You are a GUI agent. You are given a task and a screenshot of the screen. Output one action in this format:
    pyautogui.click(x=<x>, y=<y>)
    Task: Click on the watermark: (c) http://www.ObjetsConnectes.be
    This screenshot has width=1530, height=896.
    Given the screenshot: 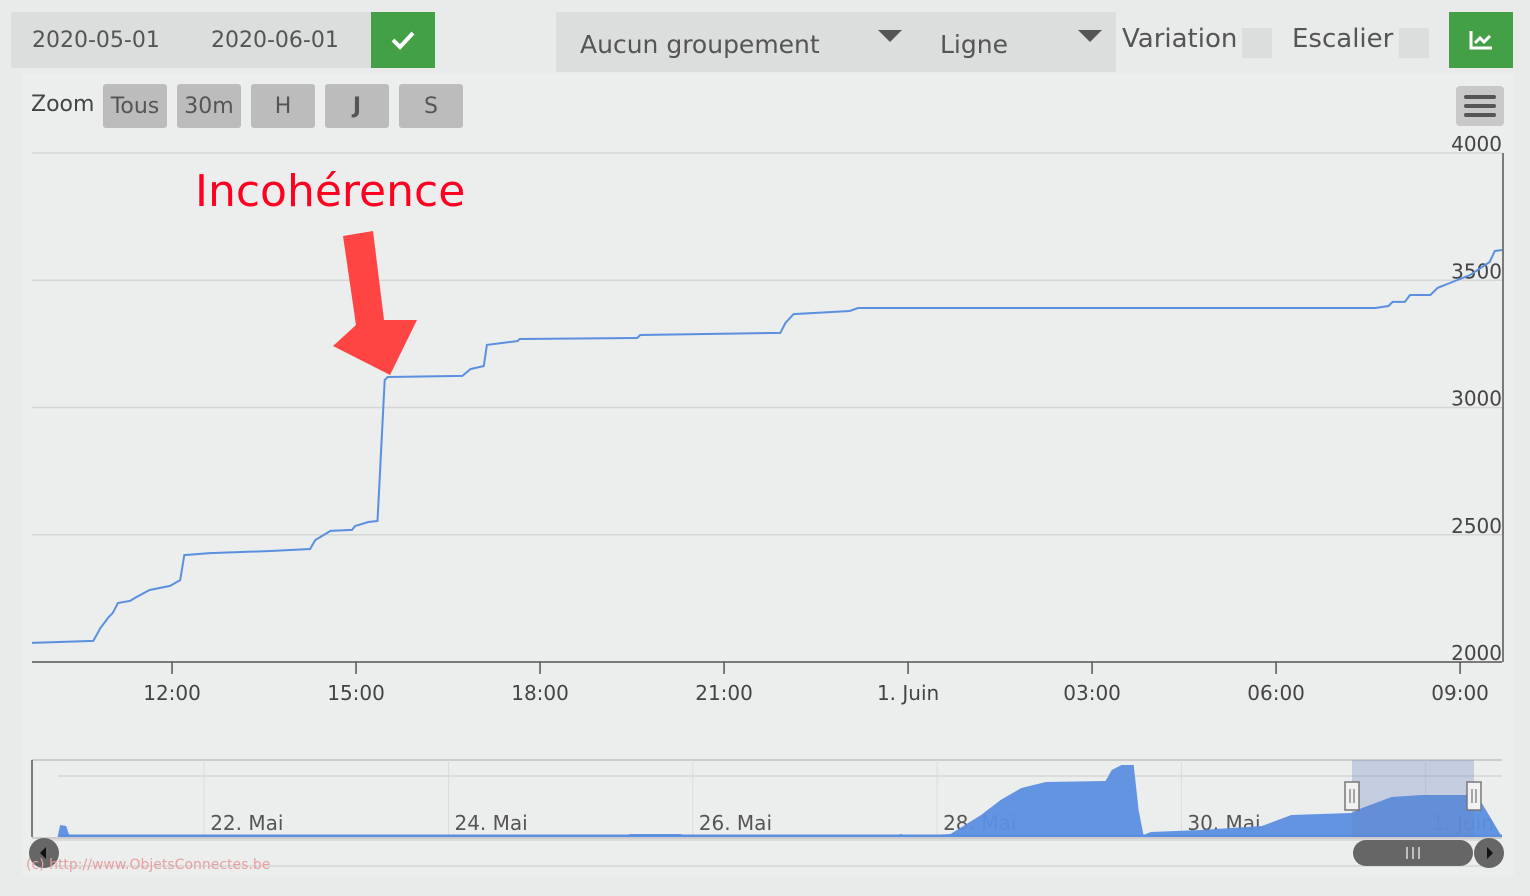 What is the action you would take?
    pyautogui.click(x=148, y=865)
    